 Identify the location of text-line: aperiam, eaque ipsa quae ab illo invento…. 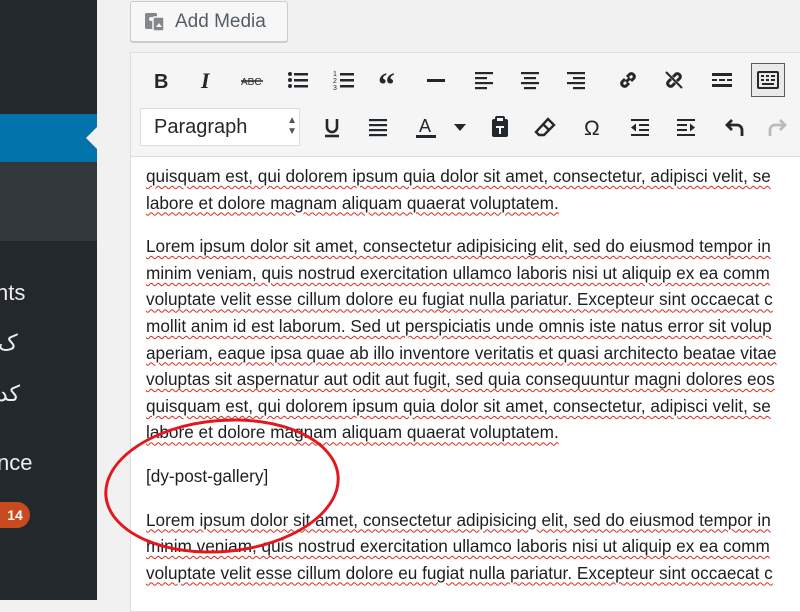
(461, 352).